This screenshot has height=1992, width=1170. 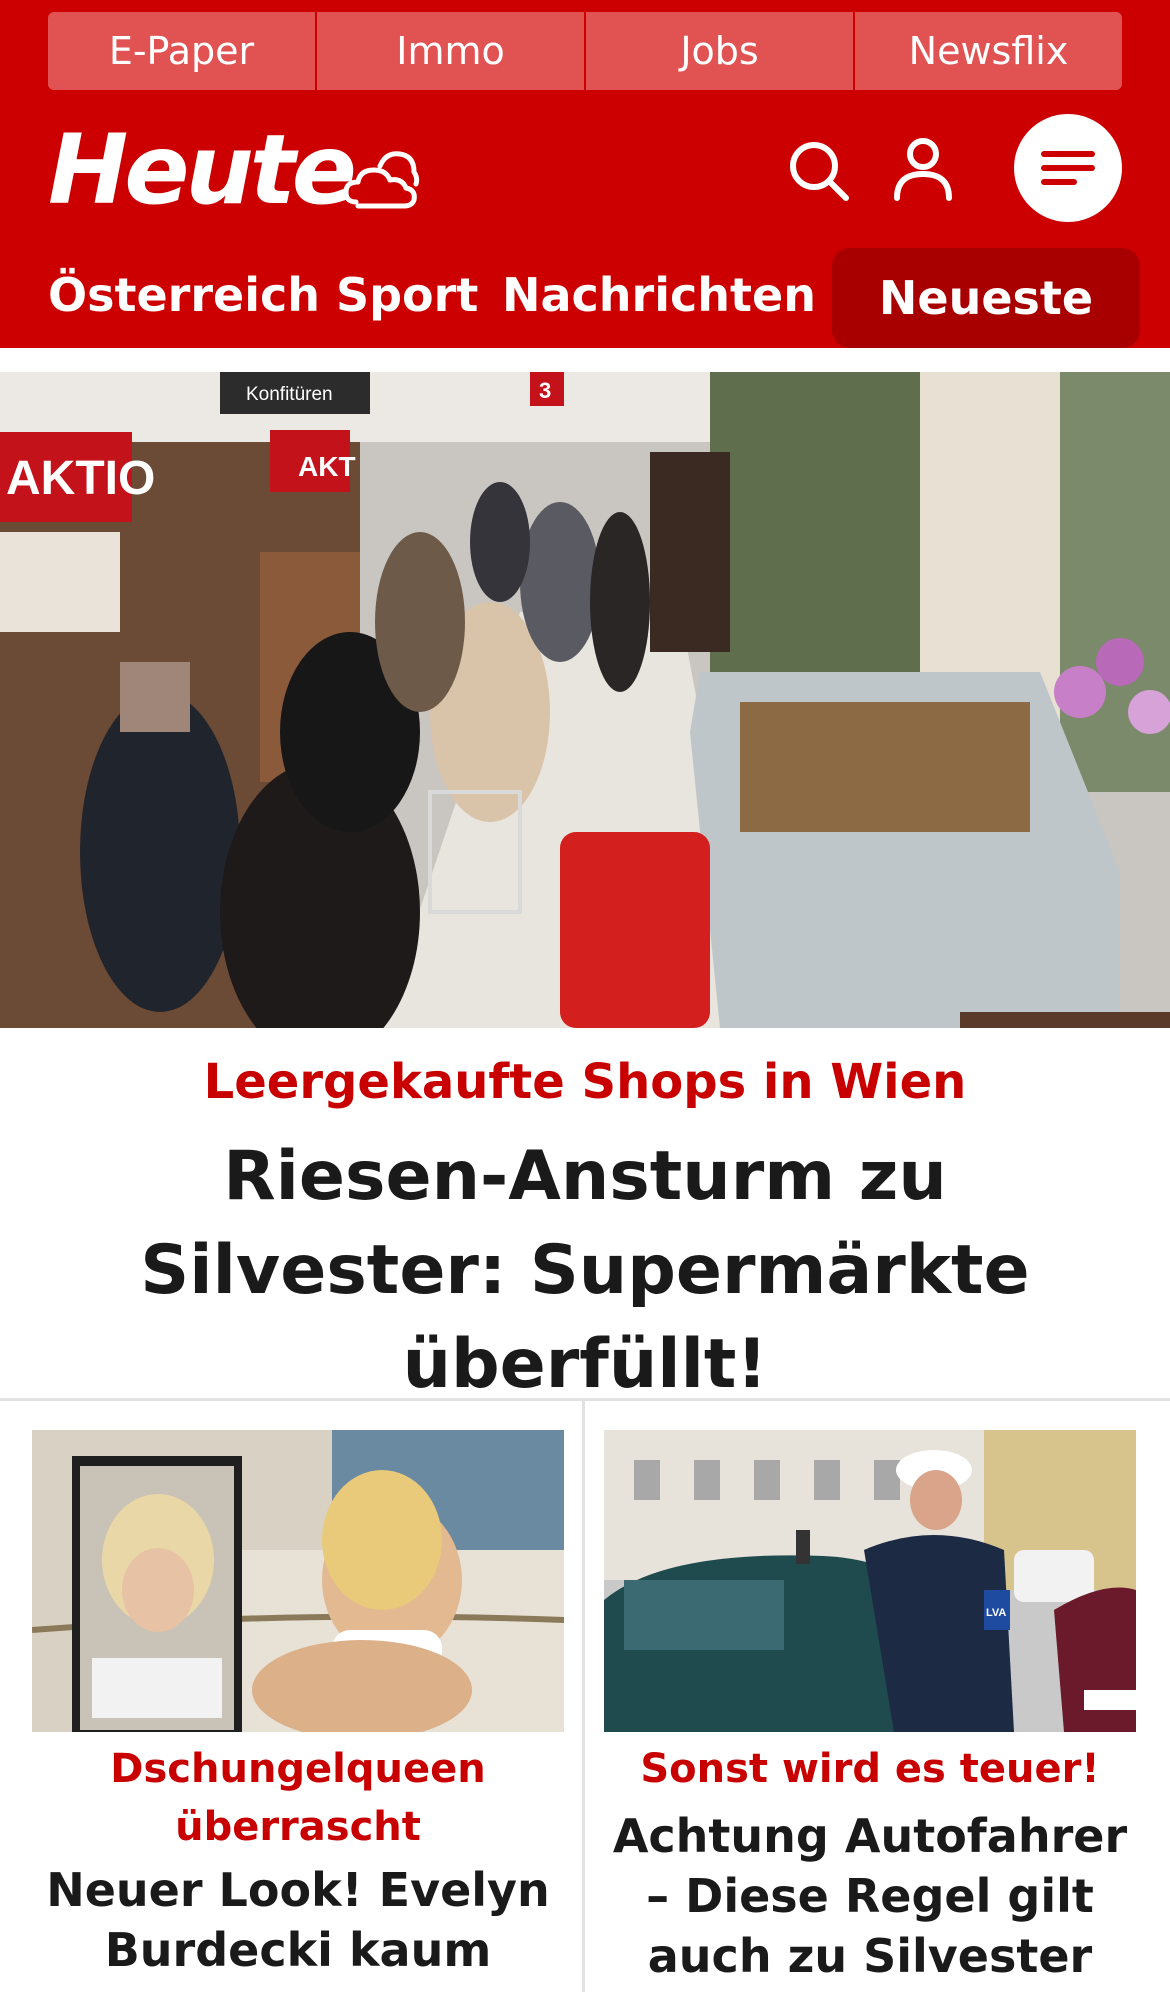 What do you see at coordinates (407, 295) in the screenshot?
I see `section-sport-link: Sport` at bounding box center [407, 295].